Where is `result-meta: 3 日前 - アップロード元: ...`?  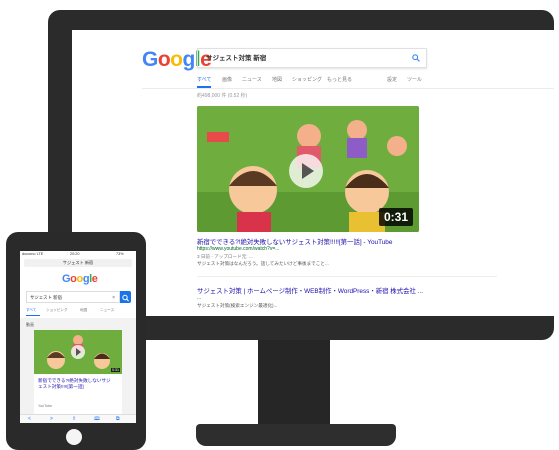 result-meta: 3 日前 - アップロード元: ... is located at coordinates (225, 256).